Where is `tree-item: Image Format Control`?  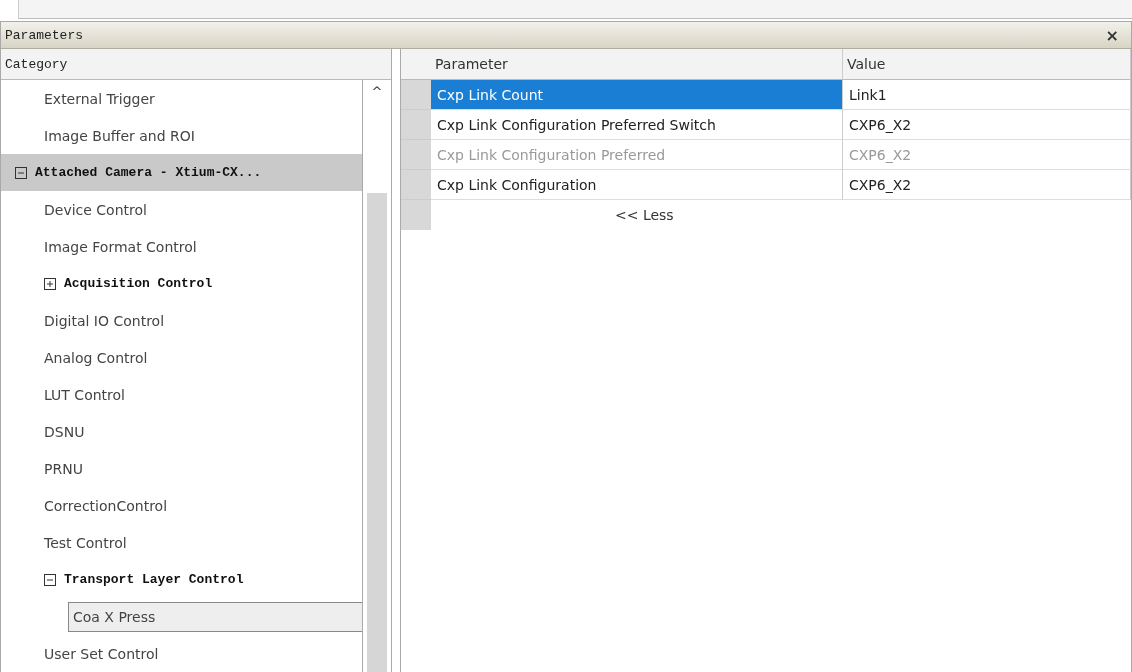
tree-item: Image Format Control is located at coordinates (120, 246).